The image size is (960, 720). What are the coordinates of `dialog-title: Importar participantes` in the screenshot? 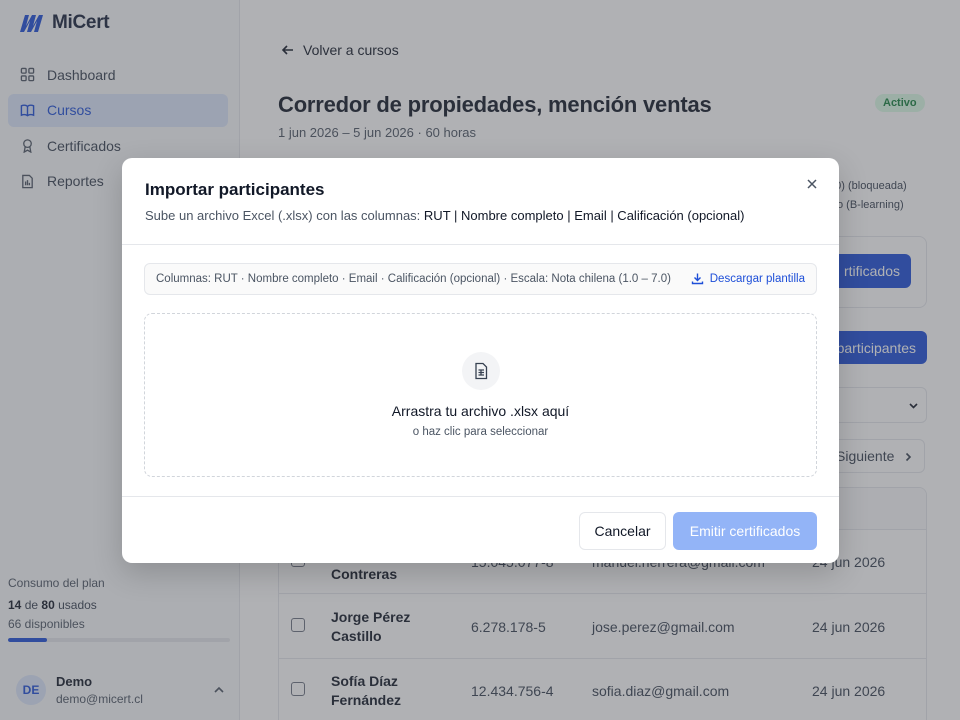 It's located at (235, 189).